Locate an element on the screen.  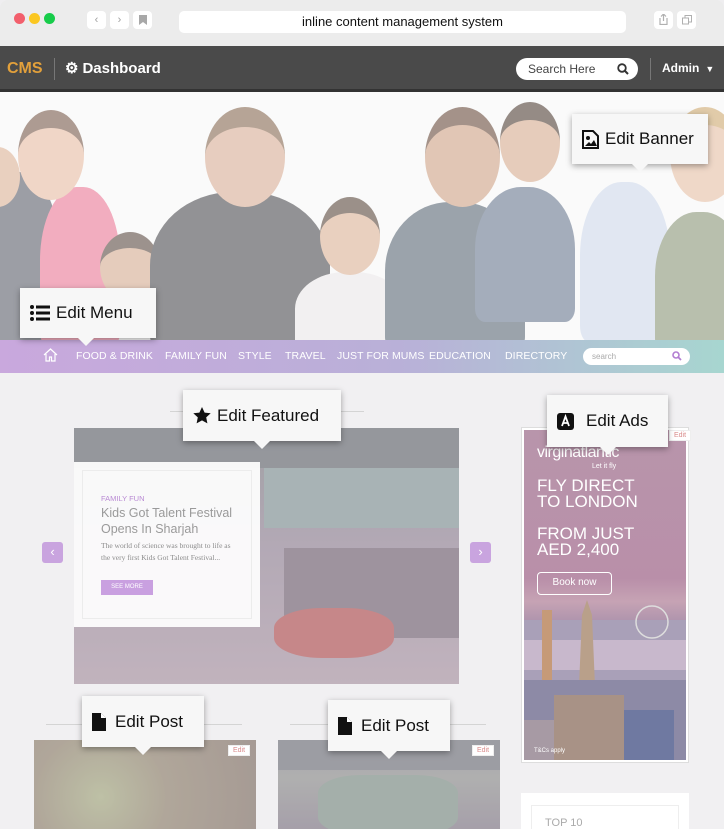
forward-button: › is located at coordinates (119, 20).